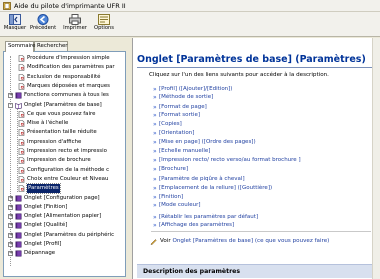 This screenshot has height=279, width=380. I want to click on topic-link-label: [Copies], so click(170, 124).